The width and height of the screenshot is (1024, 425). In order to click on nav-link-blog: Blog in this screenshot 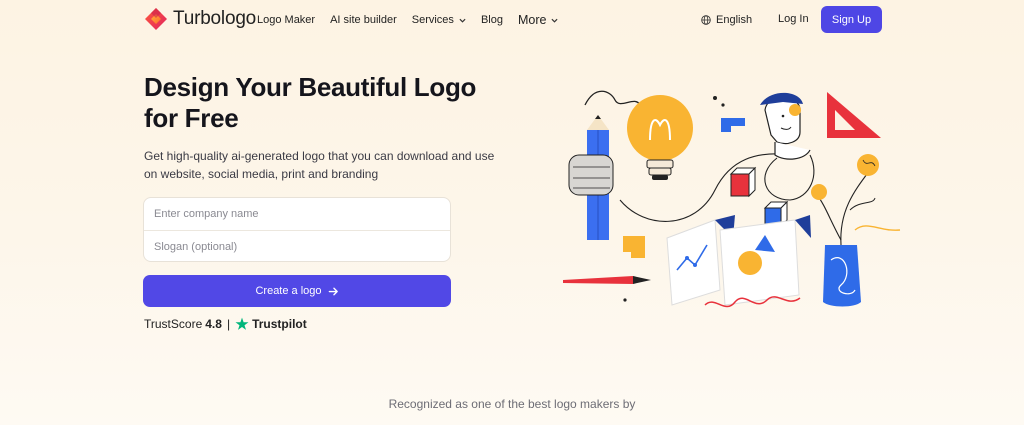, I will do `click(492, 20)`.